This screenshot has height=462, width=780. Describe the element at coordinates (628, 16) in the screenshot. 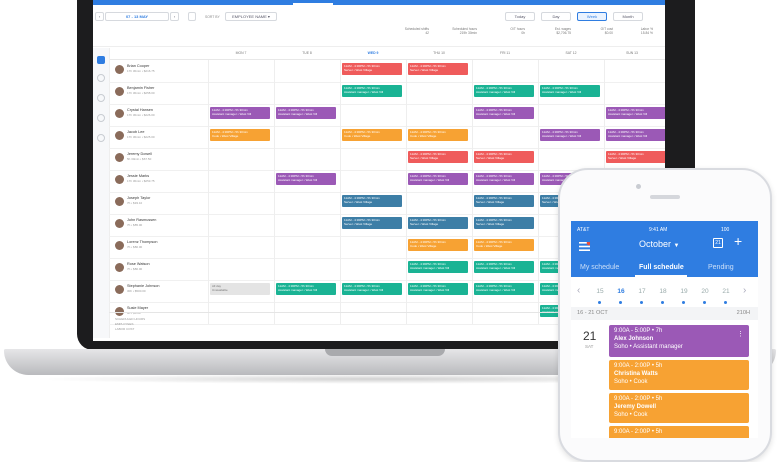

I see `view-month-button: Month` at that location.